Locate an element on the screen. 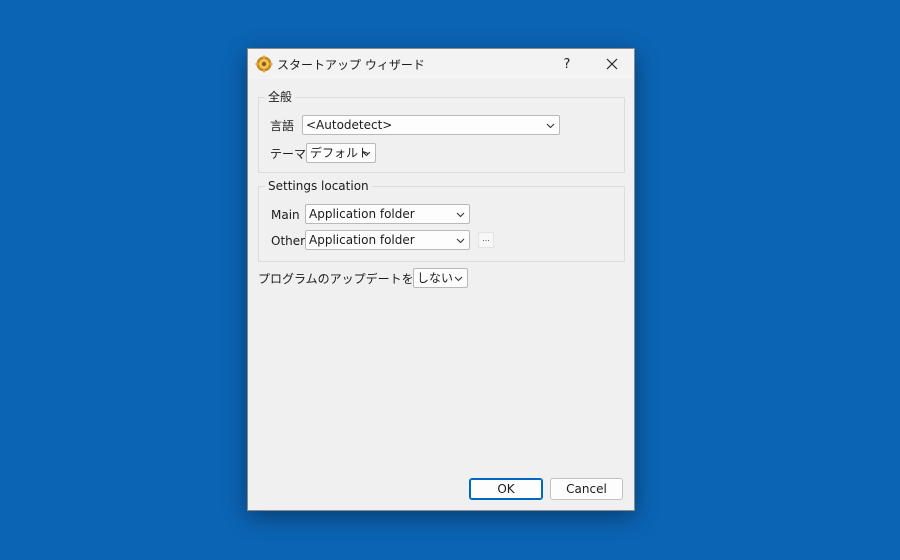 This screenshot has width=900, height=560. main-location-label: Main is located at coordinates (285, 215).